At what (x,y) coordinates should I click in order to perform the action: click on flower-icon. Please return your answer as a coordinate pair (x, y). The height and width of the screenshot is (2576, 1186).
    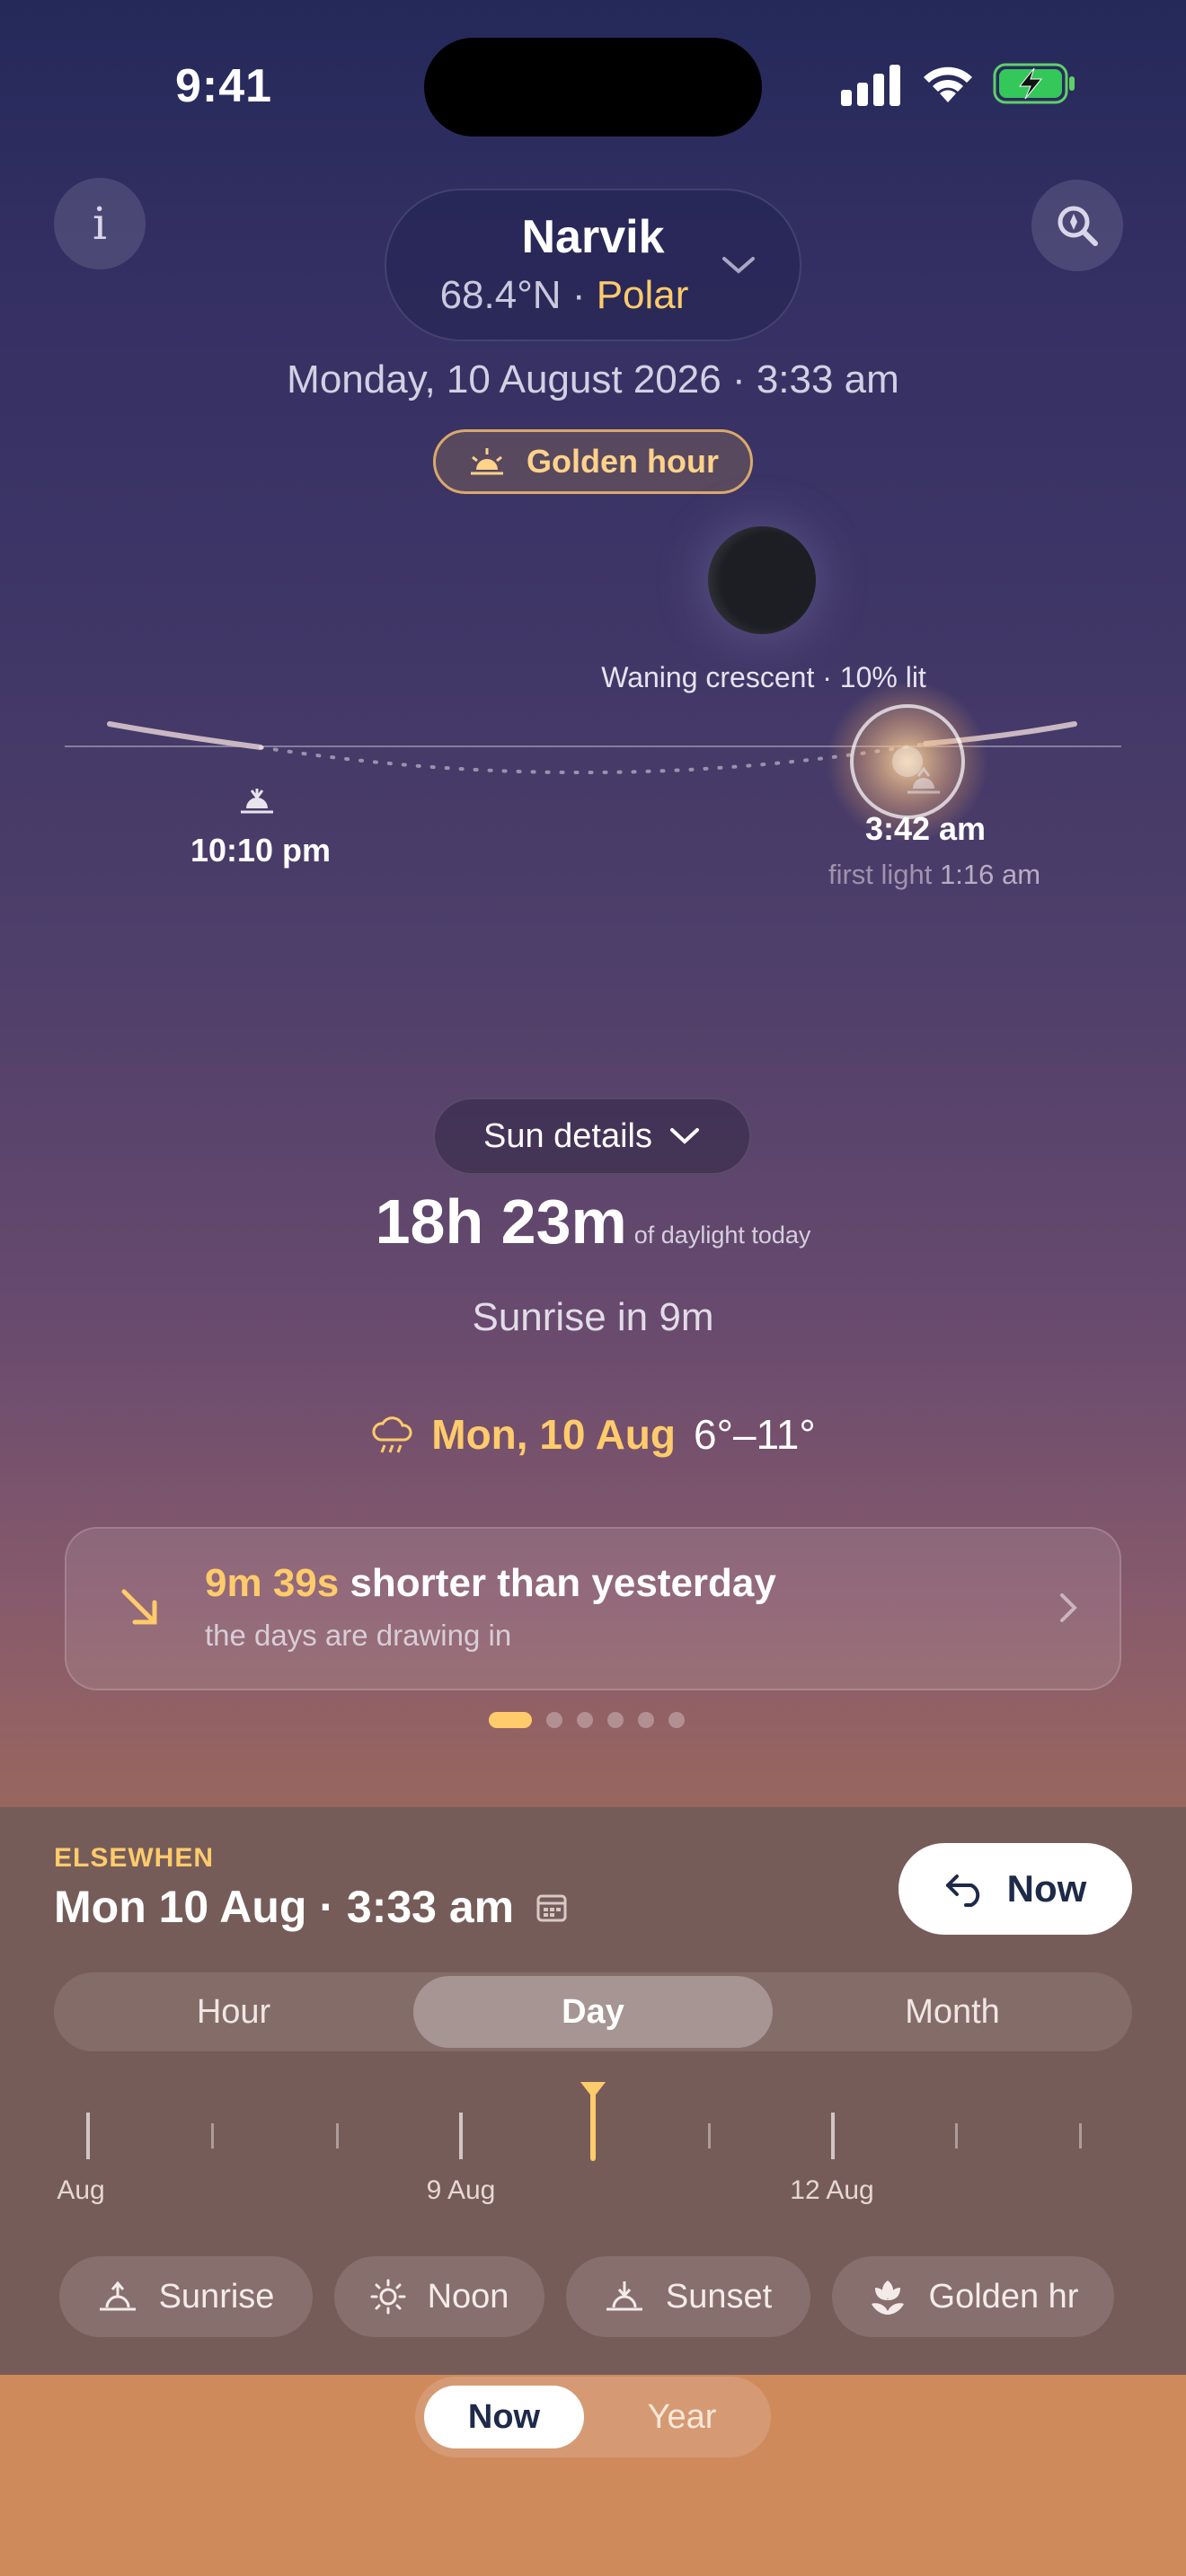
    Looking at the image, I should click on (887, 2297).